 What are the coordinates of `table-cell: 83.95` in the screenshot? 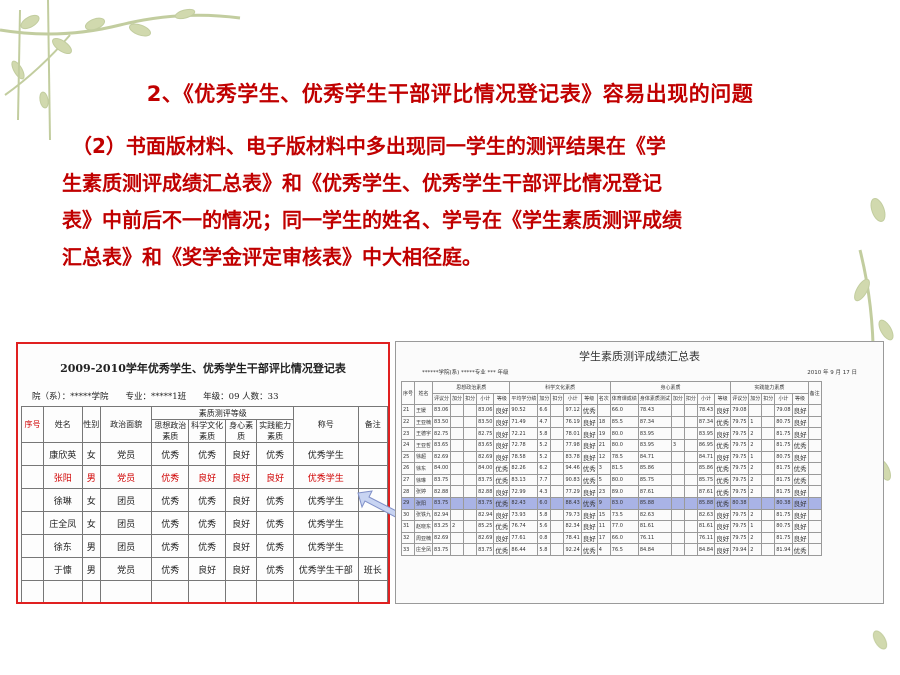 It's located at (654, 433).